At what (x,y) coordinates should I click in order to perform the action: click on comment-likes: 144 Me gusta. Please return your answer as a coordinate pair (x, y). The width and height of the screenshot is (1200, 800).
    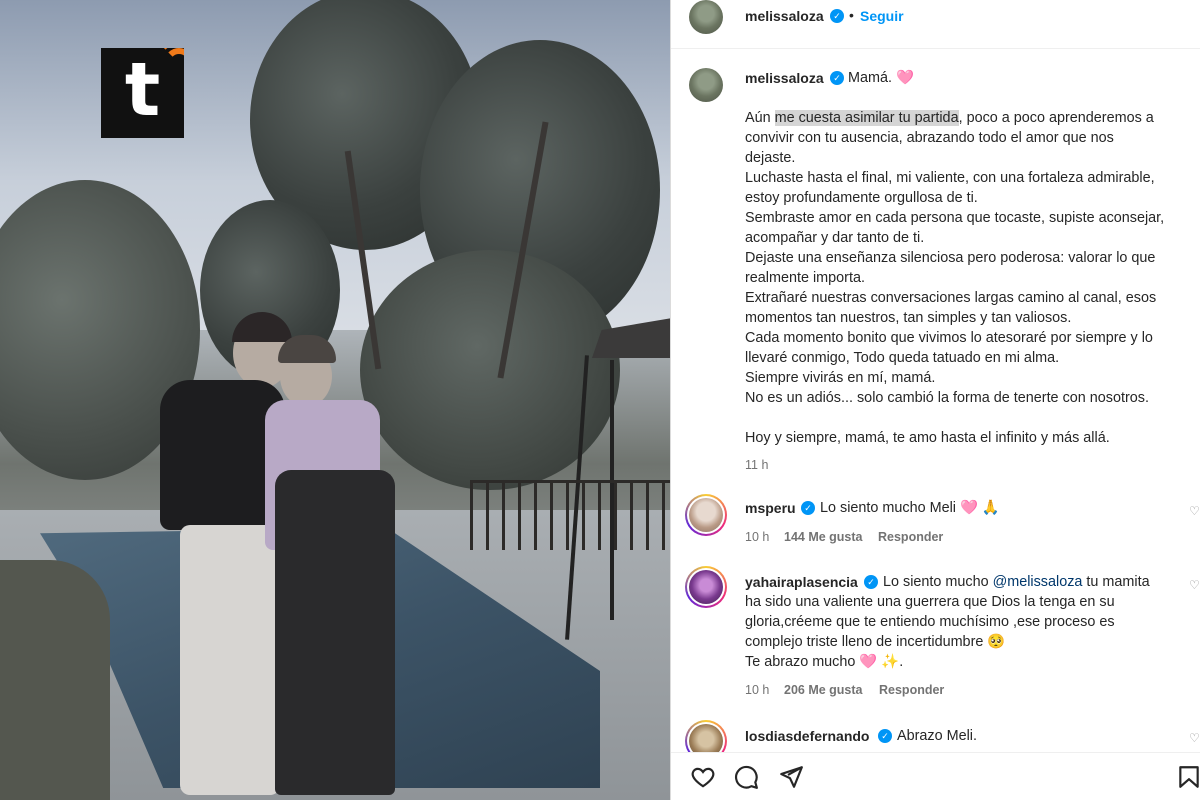
    Looking at the image, I should click on (823, 537).